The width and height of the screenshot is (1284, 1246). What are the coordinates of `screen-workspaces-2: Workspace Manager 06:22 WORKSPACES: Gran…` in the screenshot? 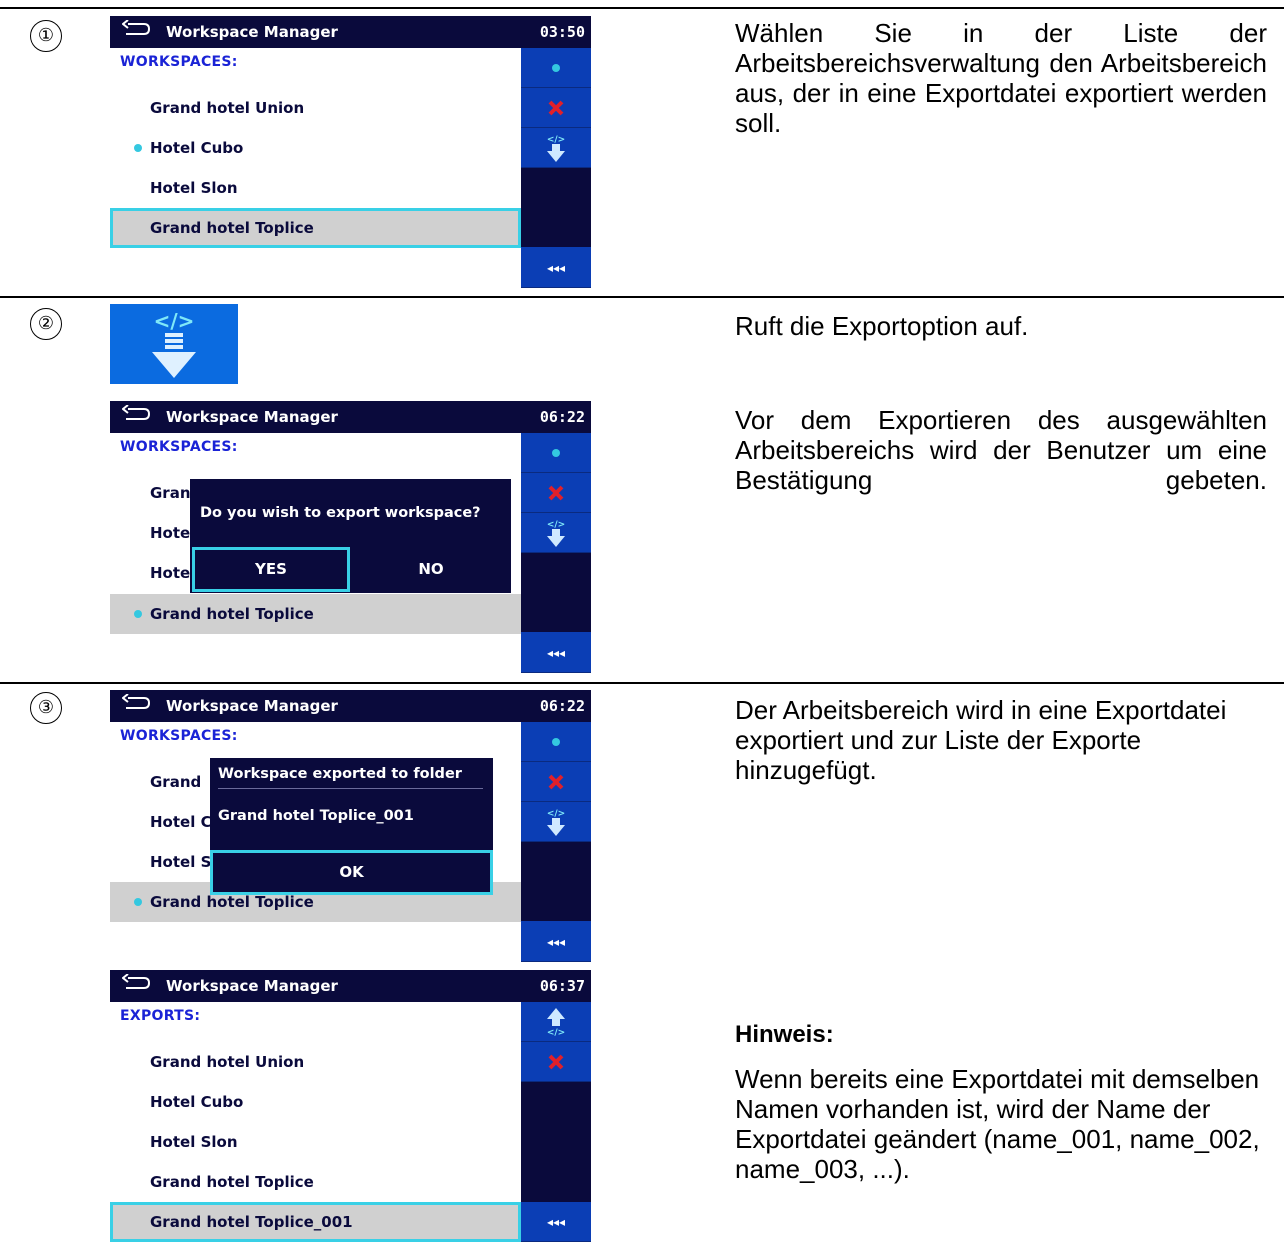 It's located at (350, 537).